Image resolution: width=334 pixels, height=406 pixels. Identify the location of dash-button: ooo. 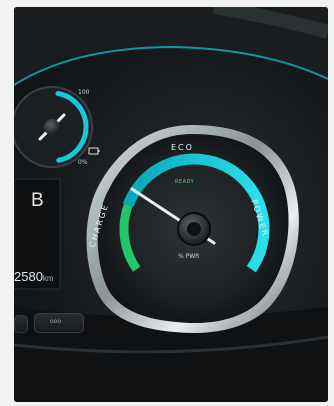
(59, 323).